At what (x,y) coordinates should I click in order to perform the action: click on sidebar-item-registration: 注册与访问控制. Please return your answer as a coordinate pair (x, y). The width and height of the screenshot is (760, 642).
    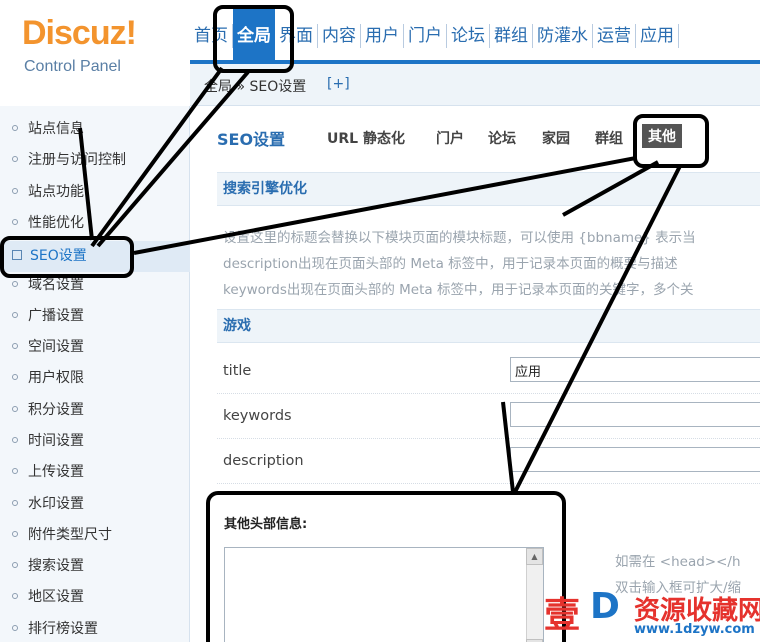
    Looking at the image, I should click on (95, 160).